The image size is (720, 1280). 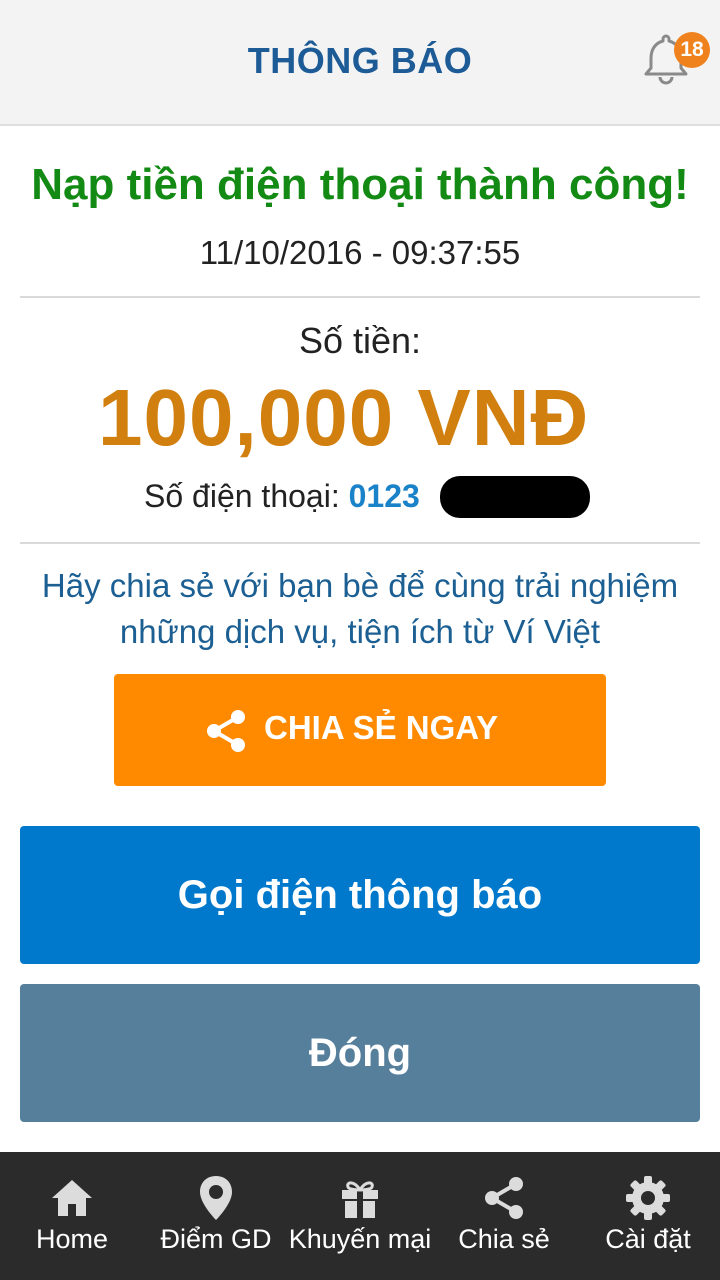 What do you see at coordinates (72, 1239) in the screenshot?
I see `nav-label: Home` at bounding box center [72, 1239].